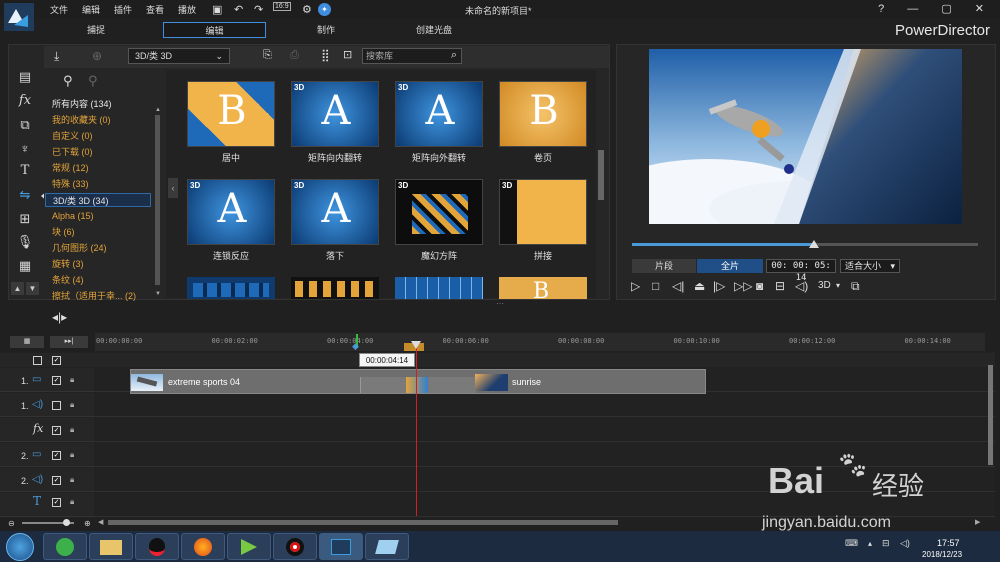 The image size is (1000, 562). Describe the element at coordinates (25, 244) in the screenshot. I see `voice-over-icon: 🎙` at that location.